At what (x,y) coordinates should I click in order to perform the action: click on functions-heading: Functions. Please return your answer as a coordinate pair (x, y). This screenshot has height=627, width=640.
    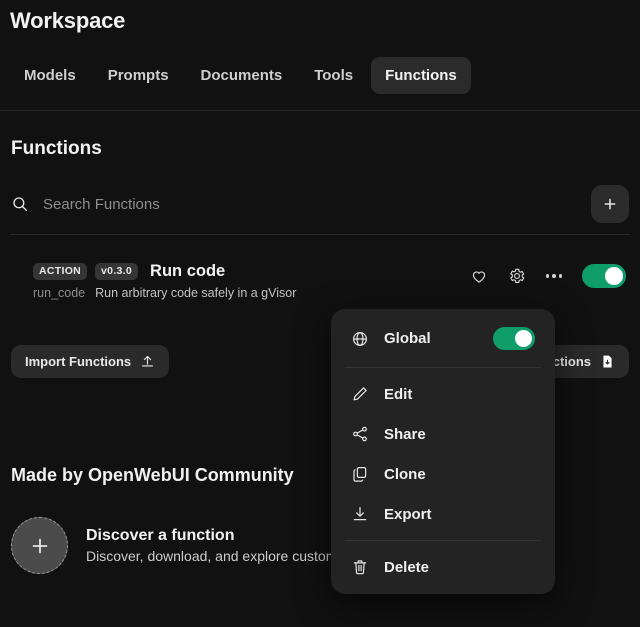
    Looking at the image, I should click on (56, 148).